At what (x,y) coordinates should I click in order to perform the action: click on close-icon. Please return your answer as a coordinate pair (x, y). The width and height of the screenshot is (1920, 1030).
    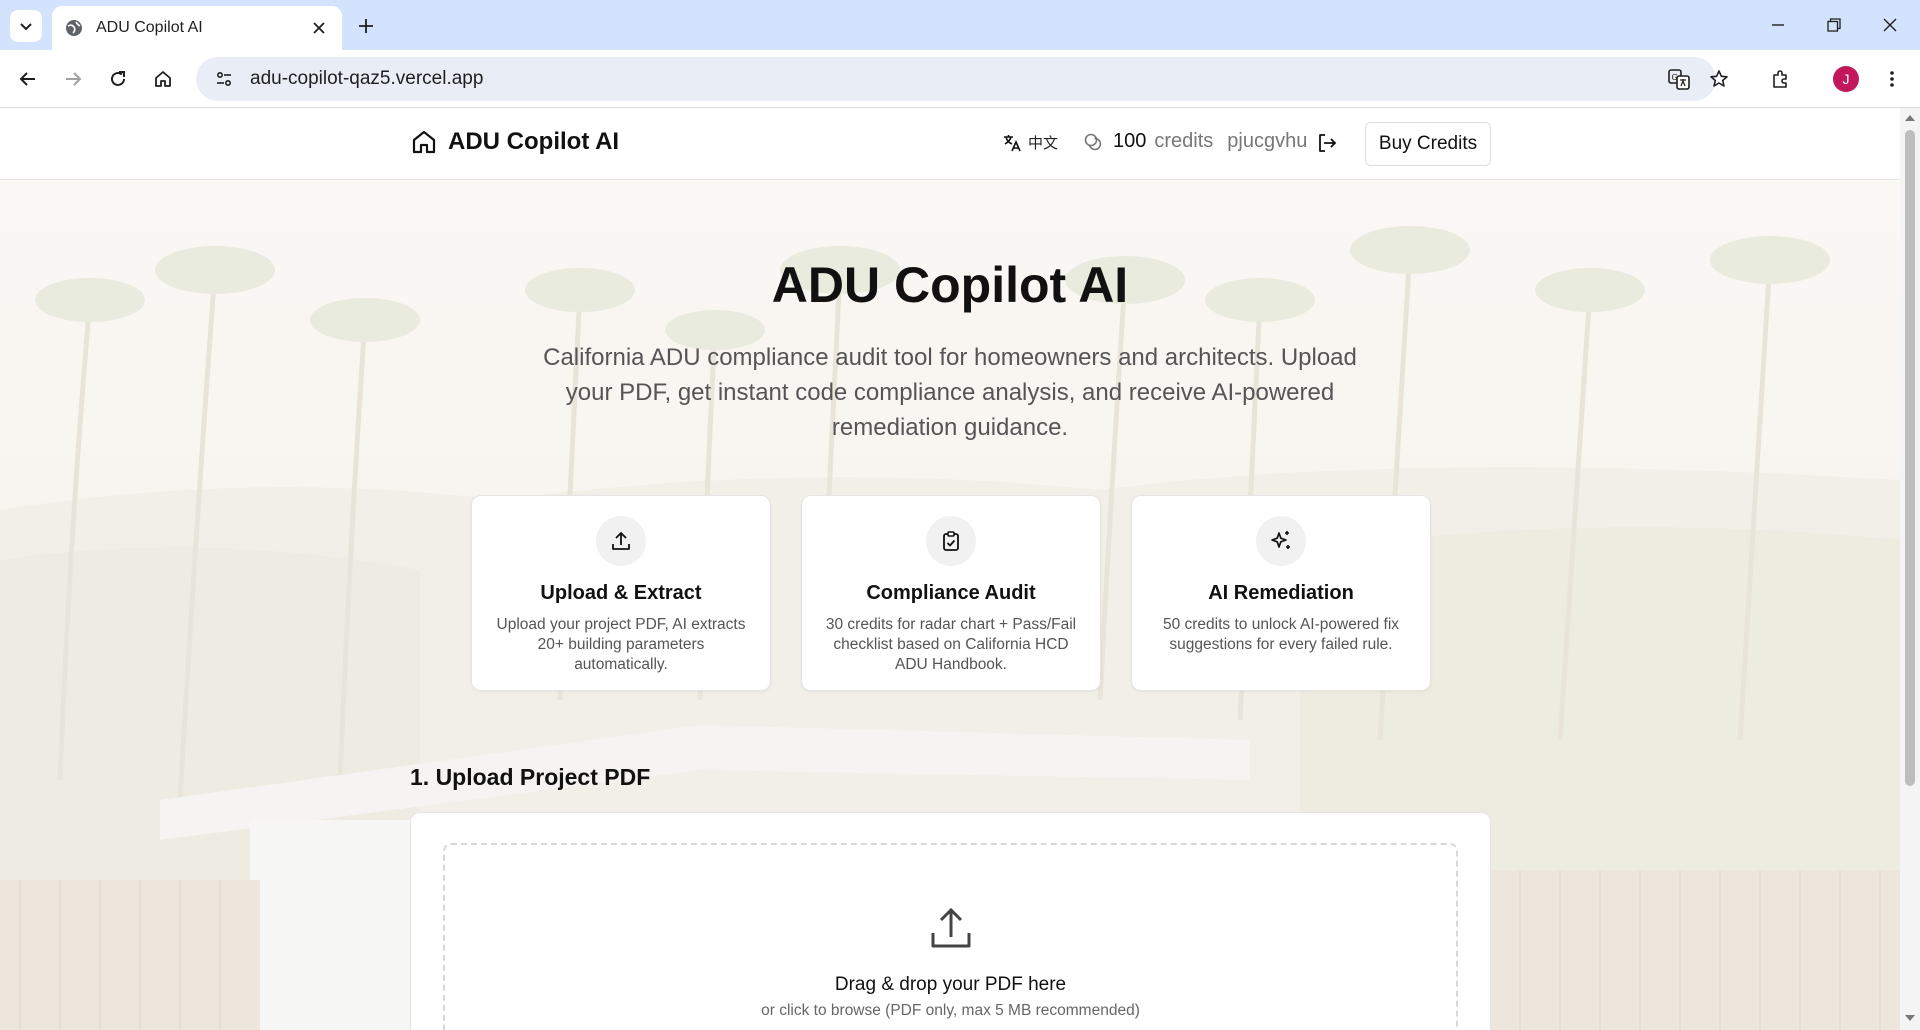
    Looking at the image, I should click on (319, 28).